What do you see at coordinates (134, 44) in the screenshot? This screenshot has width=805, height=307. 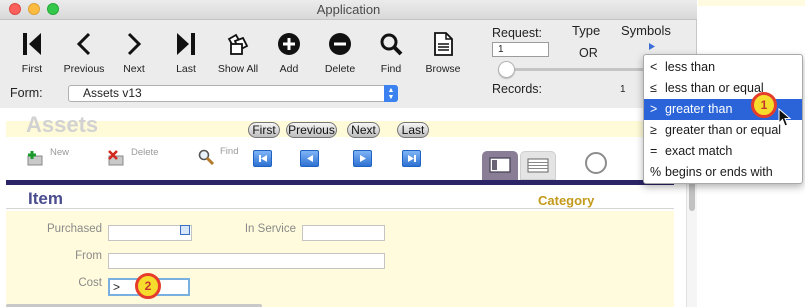 I see `next-icon` at bounding box center [134, 44].